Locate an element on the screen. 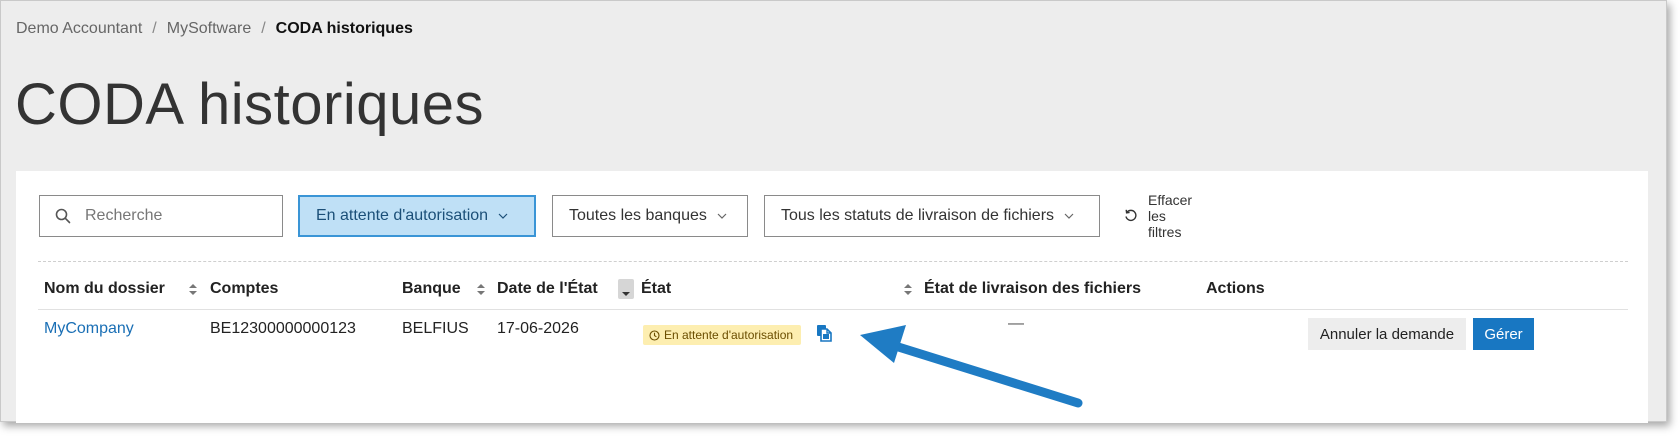 The height and width of the screenshot is (444, 1680). bank-filter-dropdown: Toutes les banques is located at coordinates (650, 216).